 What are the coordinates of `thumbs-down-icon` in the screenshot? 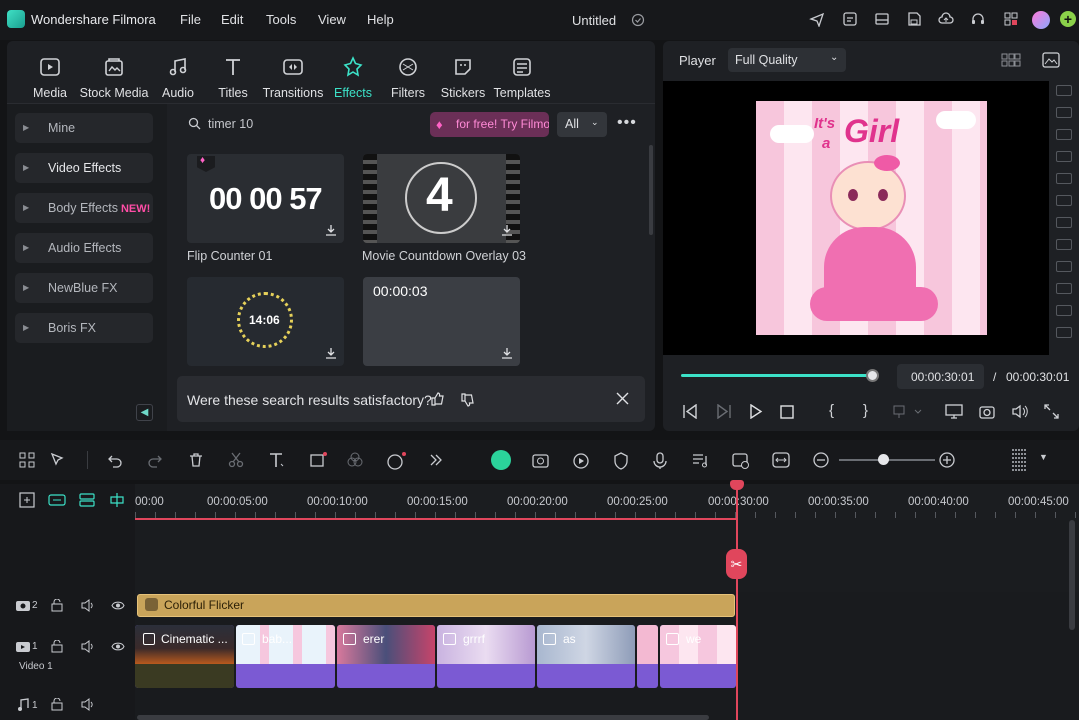 It's located at (468, 400).